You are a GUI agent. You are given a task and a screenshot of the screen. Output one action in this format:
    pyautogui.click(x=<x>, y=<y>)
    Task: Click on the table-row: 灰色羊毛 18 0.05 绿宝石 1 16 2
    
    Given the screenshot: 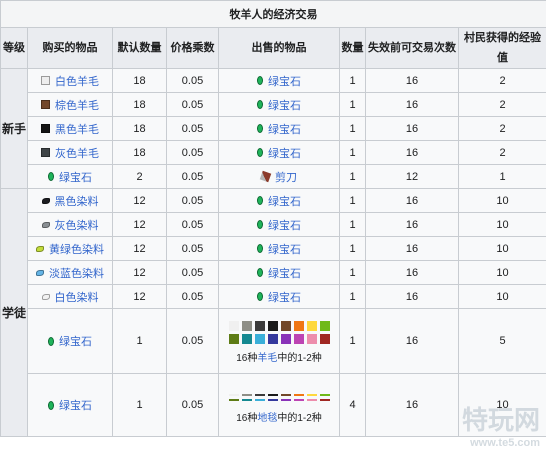 What is the action you would take?
    pyautogui.click(x=273, y=152)
    